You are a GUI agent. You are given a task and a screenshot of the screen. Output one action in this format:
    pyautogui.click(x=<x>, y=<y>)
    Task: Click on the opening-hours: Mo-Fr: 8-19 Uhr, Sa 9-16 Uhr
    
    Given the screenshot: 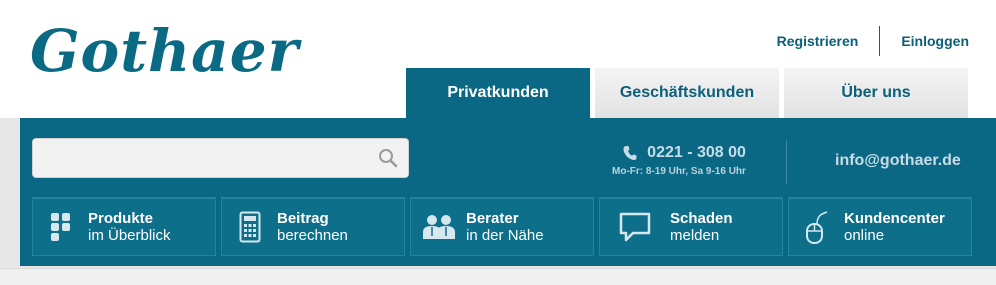 What is the action you would take?
    pyautogui.click(x=679, y=171)
    